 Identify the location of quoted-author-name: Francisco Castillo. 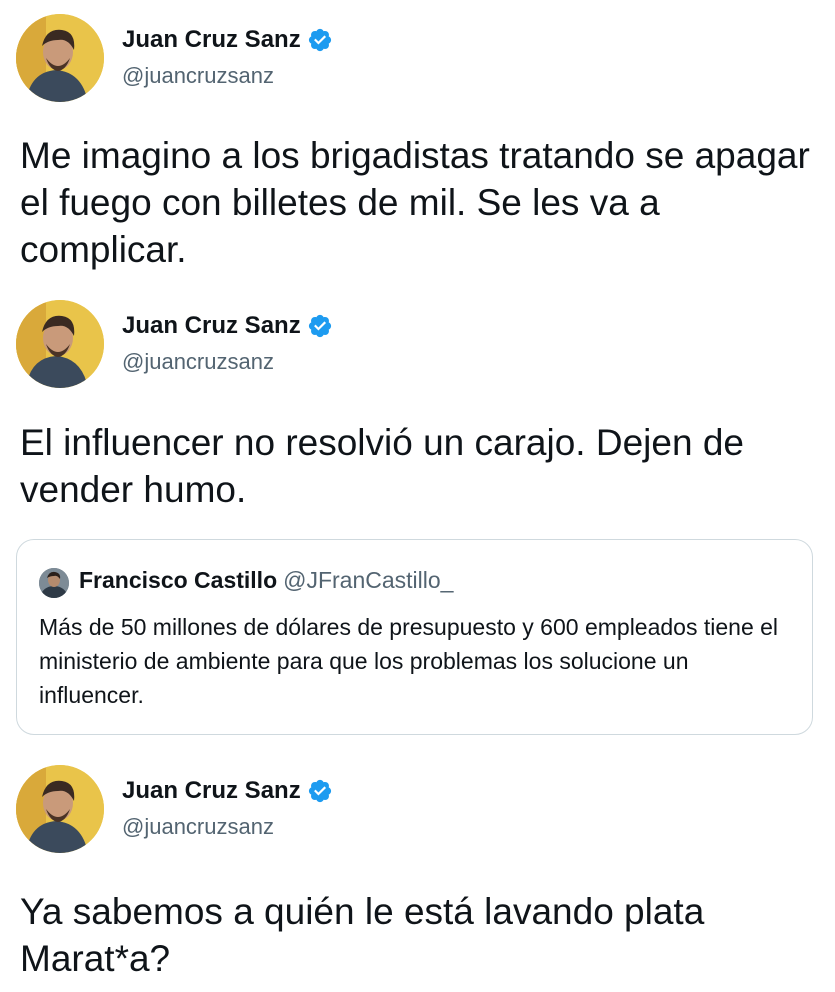
(178, 580).